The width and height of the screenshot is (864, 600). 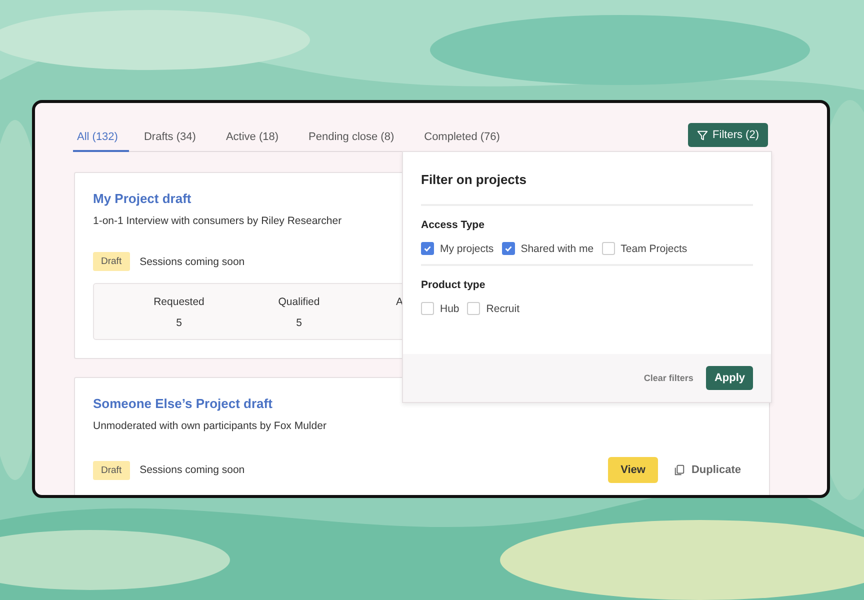 I want to click on group-heading: Product type, so click(x=453, y=285).